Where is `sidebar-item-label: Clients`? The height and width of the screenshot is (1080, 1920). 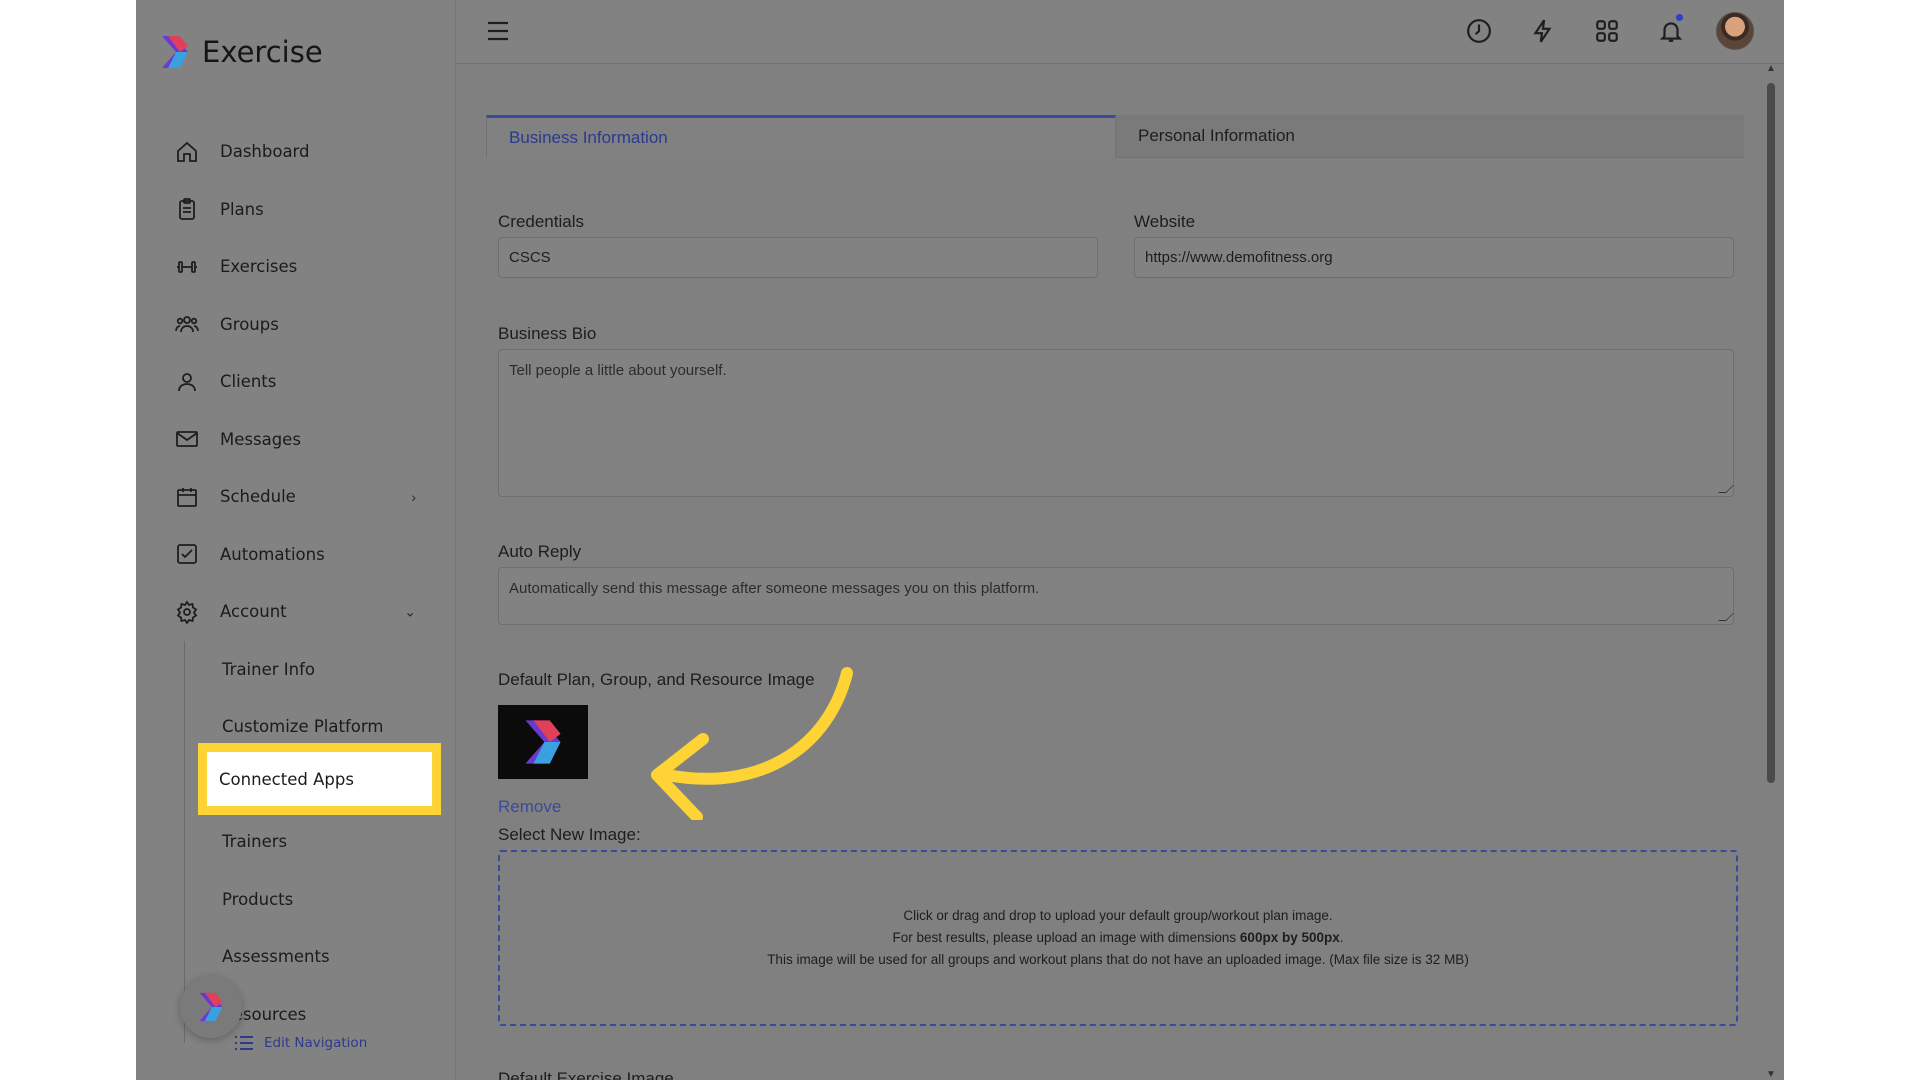 sidebar-item-label: Clients is located at coordinates (248, 382).